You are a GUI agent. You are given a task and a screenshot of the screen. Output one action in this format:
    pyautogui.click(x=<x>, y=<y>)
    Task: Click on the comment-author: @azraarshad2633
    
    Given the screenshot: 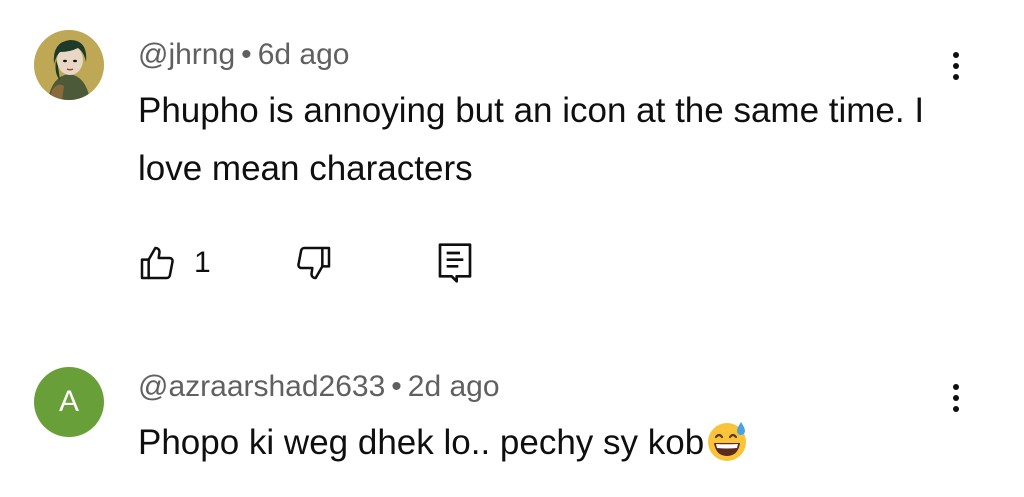 What is the action you would take?
    pyautogui.click(x=261, y=386)
    